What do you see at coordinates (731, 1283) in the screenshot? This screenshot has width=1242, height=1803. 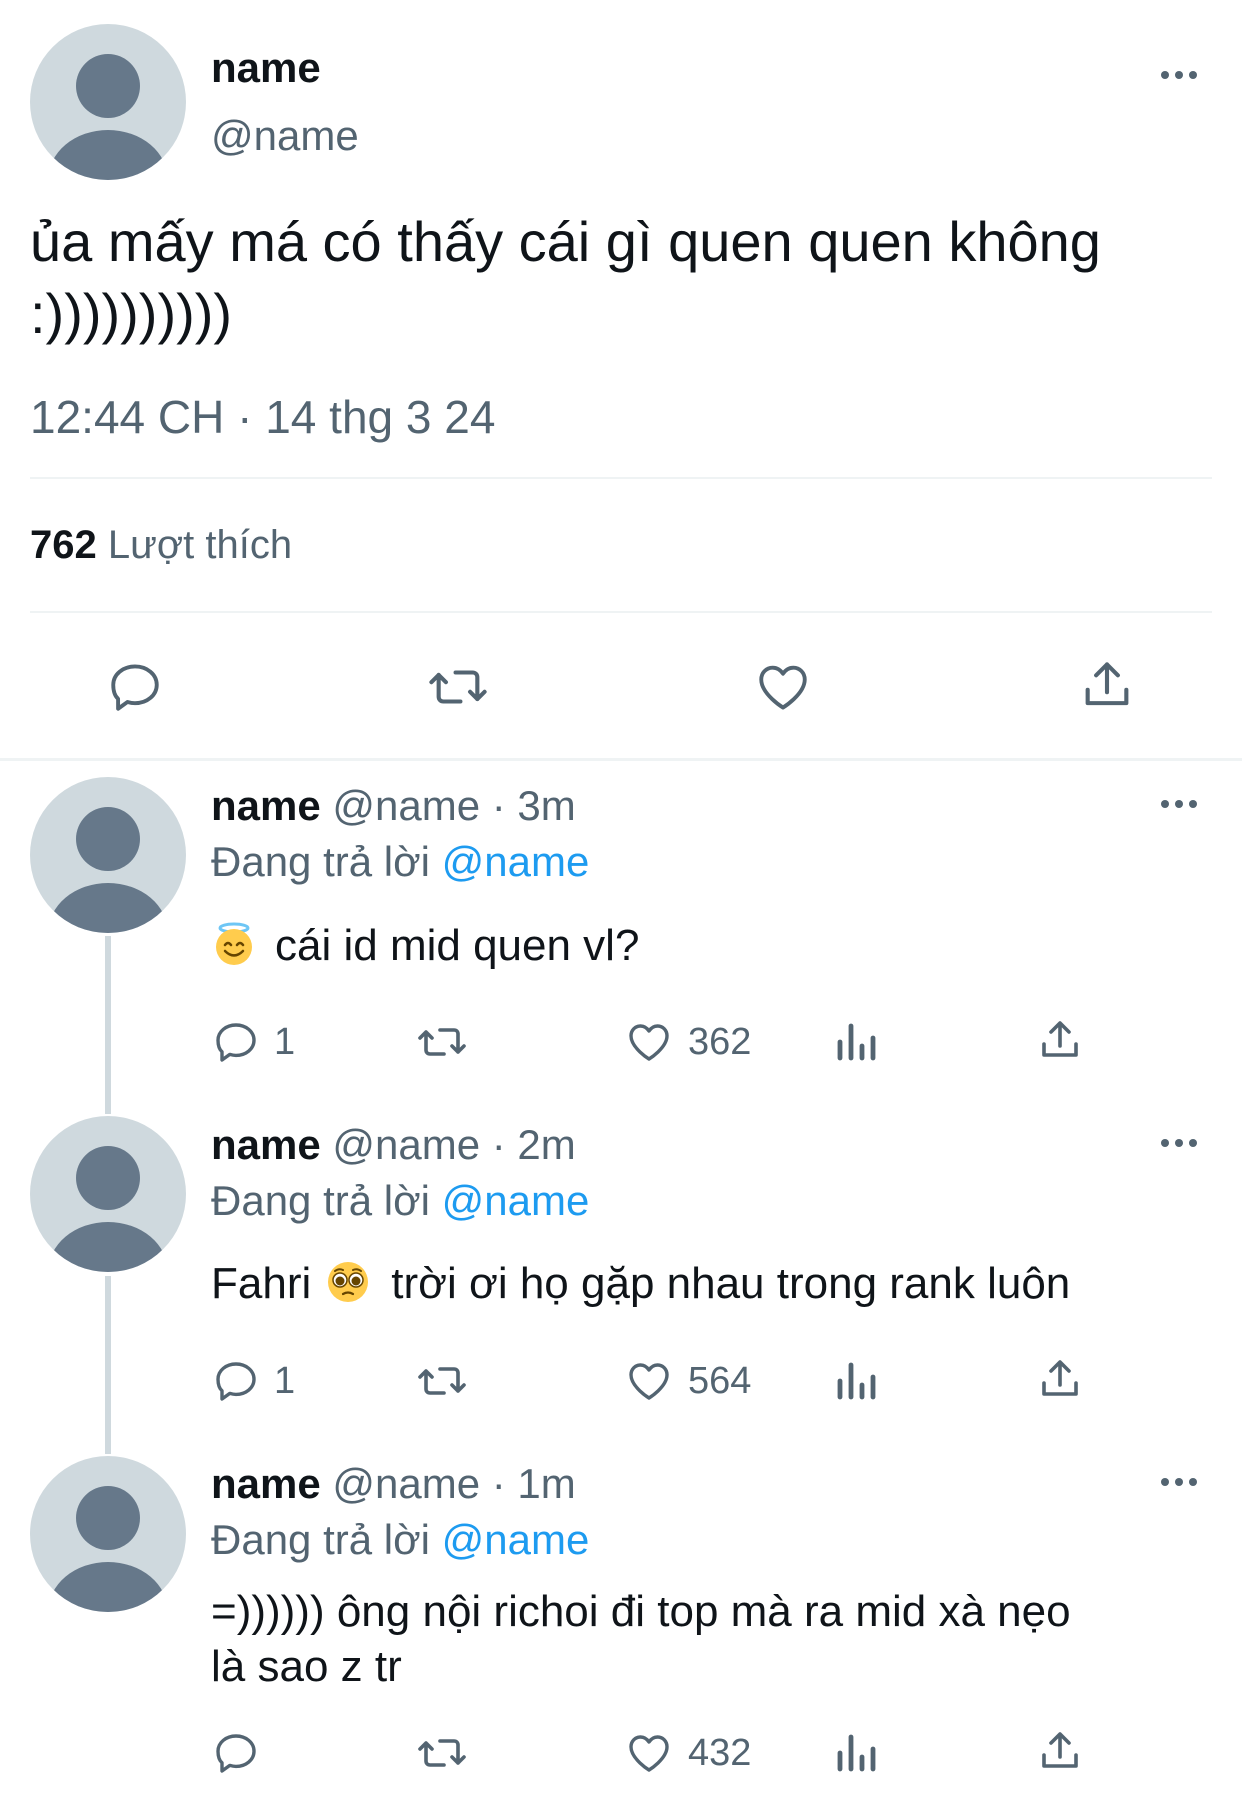 I see `reply-text-after: trời ơi họ gặp nhau trong rank luôn` at bounding box center [731, 1283].